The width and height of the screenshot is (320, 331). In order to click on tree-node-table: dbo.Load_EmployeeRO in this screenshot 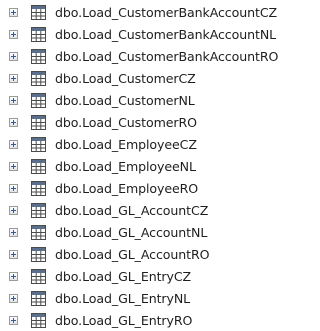, I will do `click(146, 188)`.